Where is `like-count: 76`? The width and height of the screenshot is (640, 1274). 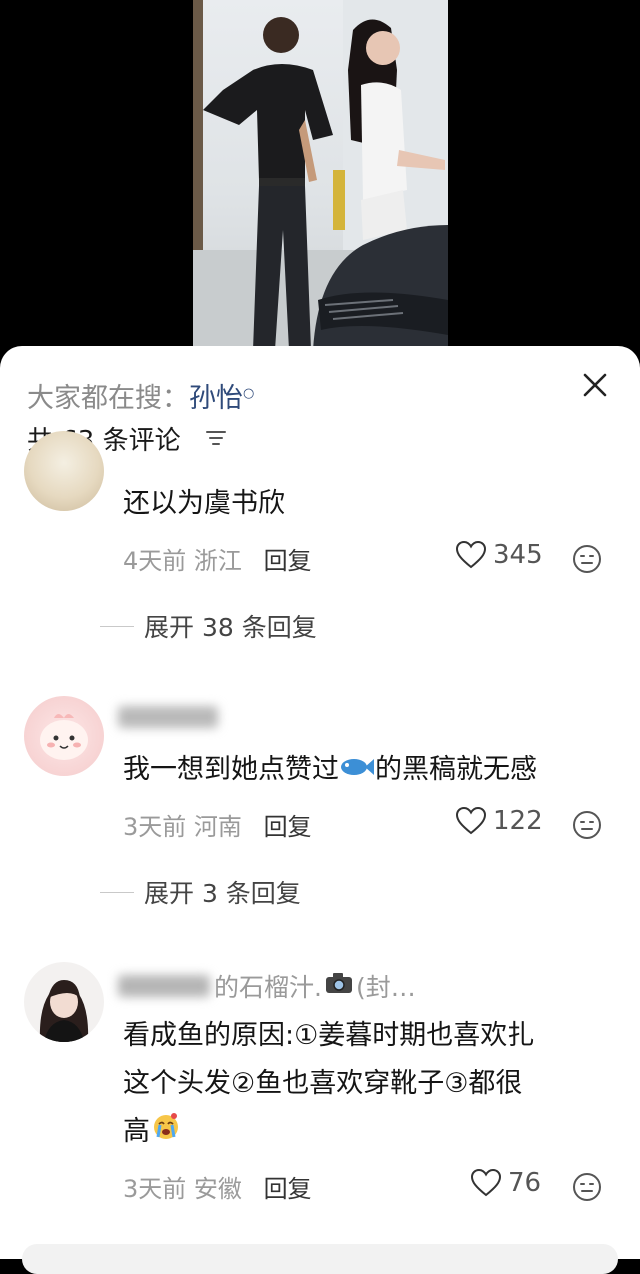 like-count: 76 is located at coordinates (525, 1183).